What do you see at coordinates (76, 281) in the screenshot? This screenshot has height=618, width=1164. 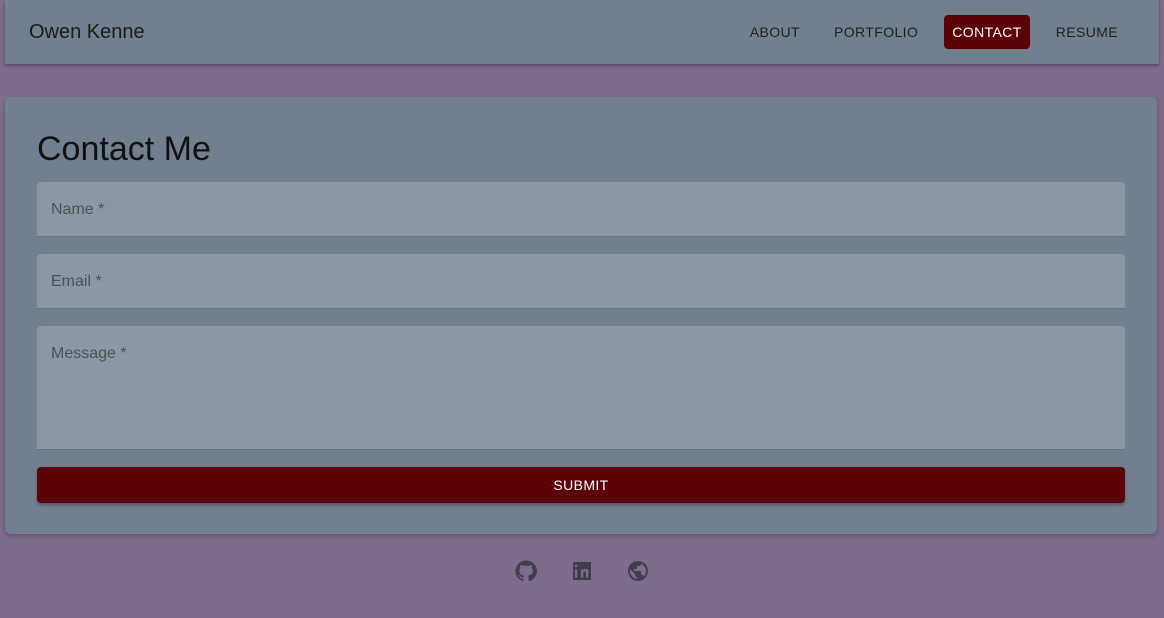 I see `email-field-label: Email *` at bounding box center [76, 281].